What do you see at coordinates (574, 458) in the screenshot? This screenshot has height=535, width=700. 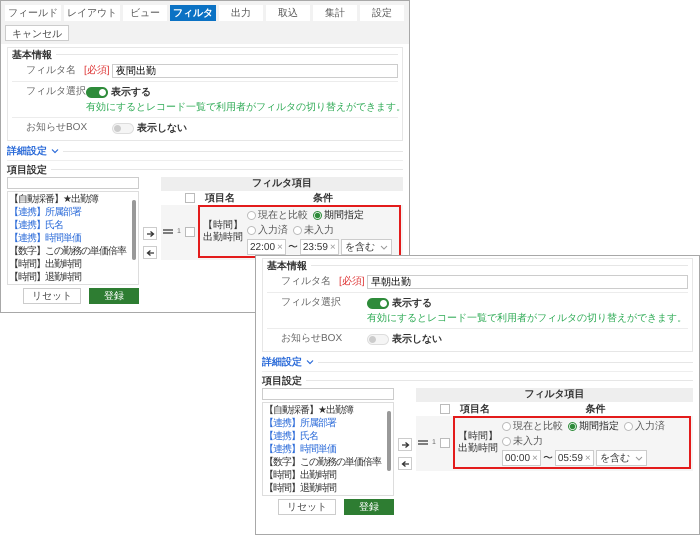 I see `time-field: 05:59 ×` at bounding box center [574, 458].